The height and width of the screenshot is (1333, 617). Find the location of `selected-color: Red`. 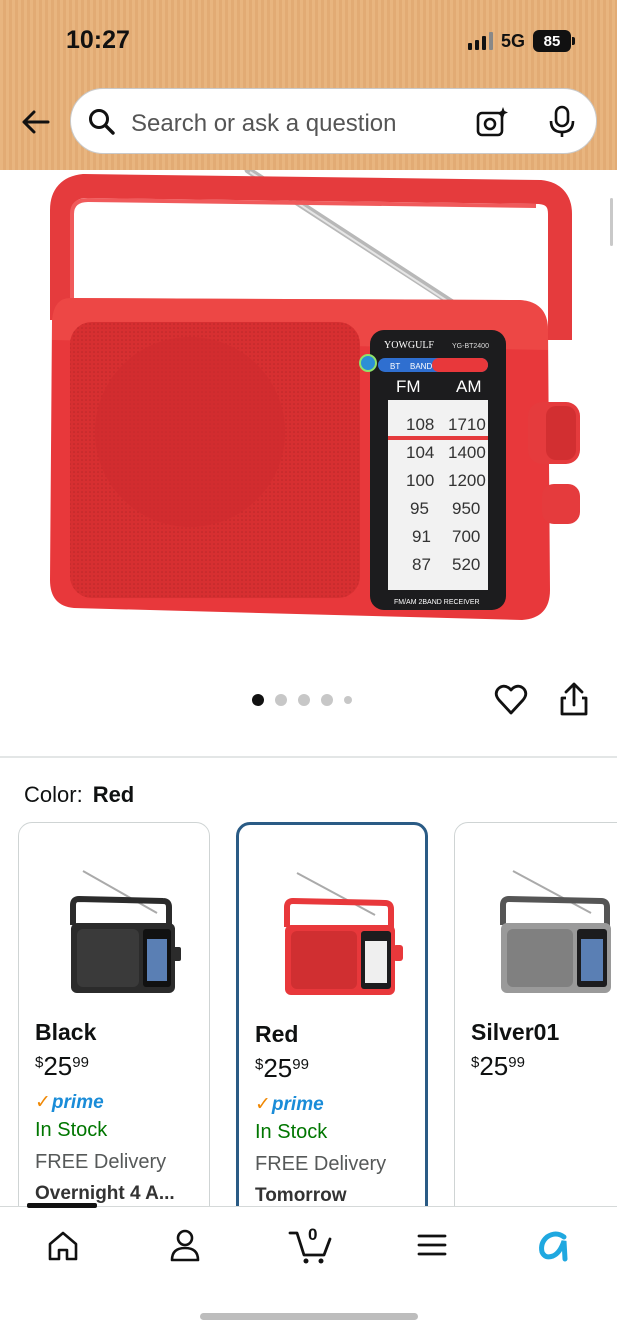

selected-color: Red is located at coordinates (113, 794).